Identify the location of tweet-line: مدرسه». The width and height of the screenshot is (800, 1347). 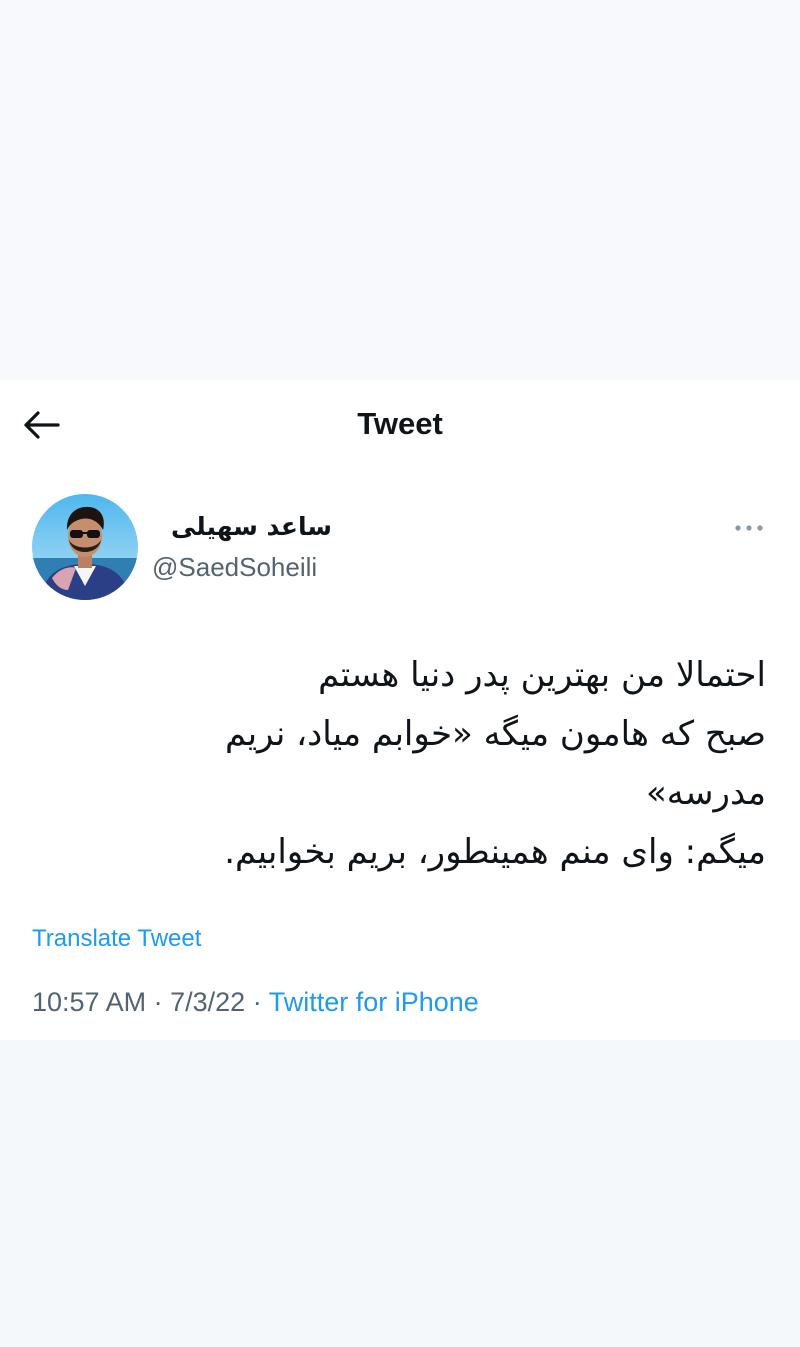
(706, 793).